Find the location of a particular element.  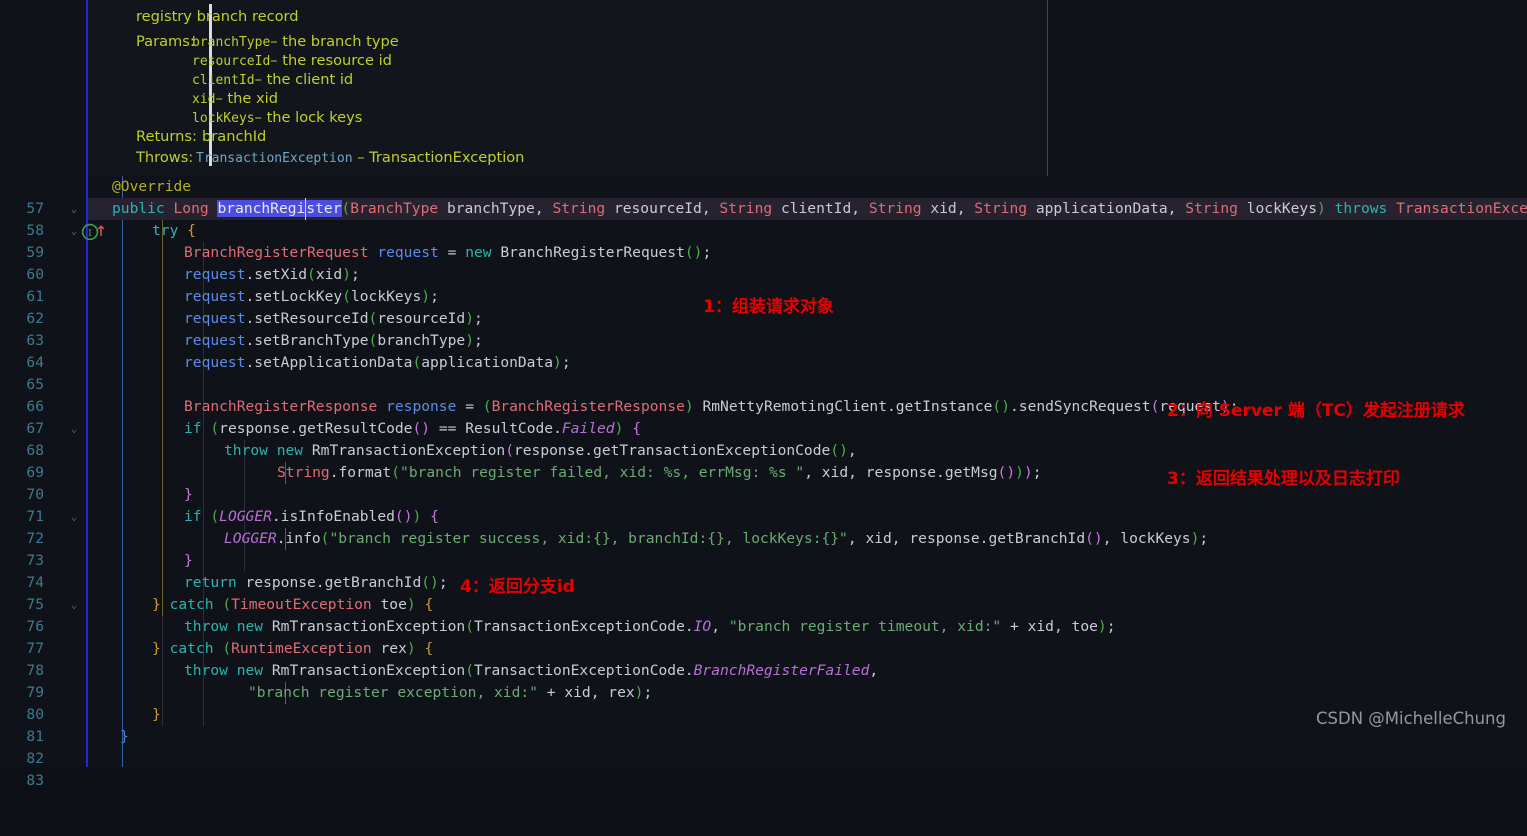

javadoc-param-name: lockKeys is located at coordinates (223, 118).